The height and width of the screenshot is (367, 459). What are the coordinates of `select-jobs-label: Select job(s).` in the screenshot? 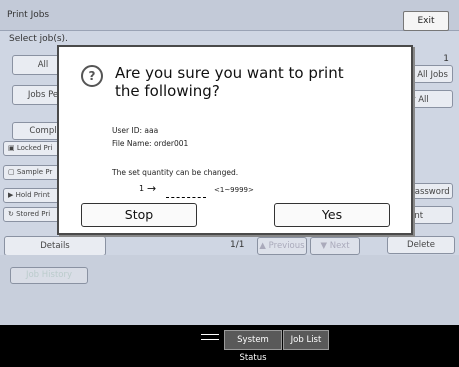 It's located at (38, 39).